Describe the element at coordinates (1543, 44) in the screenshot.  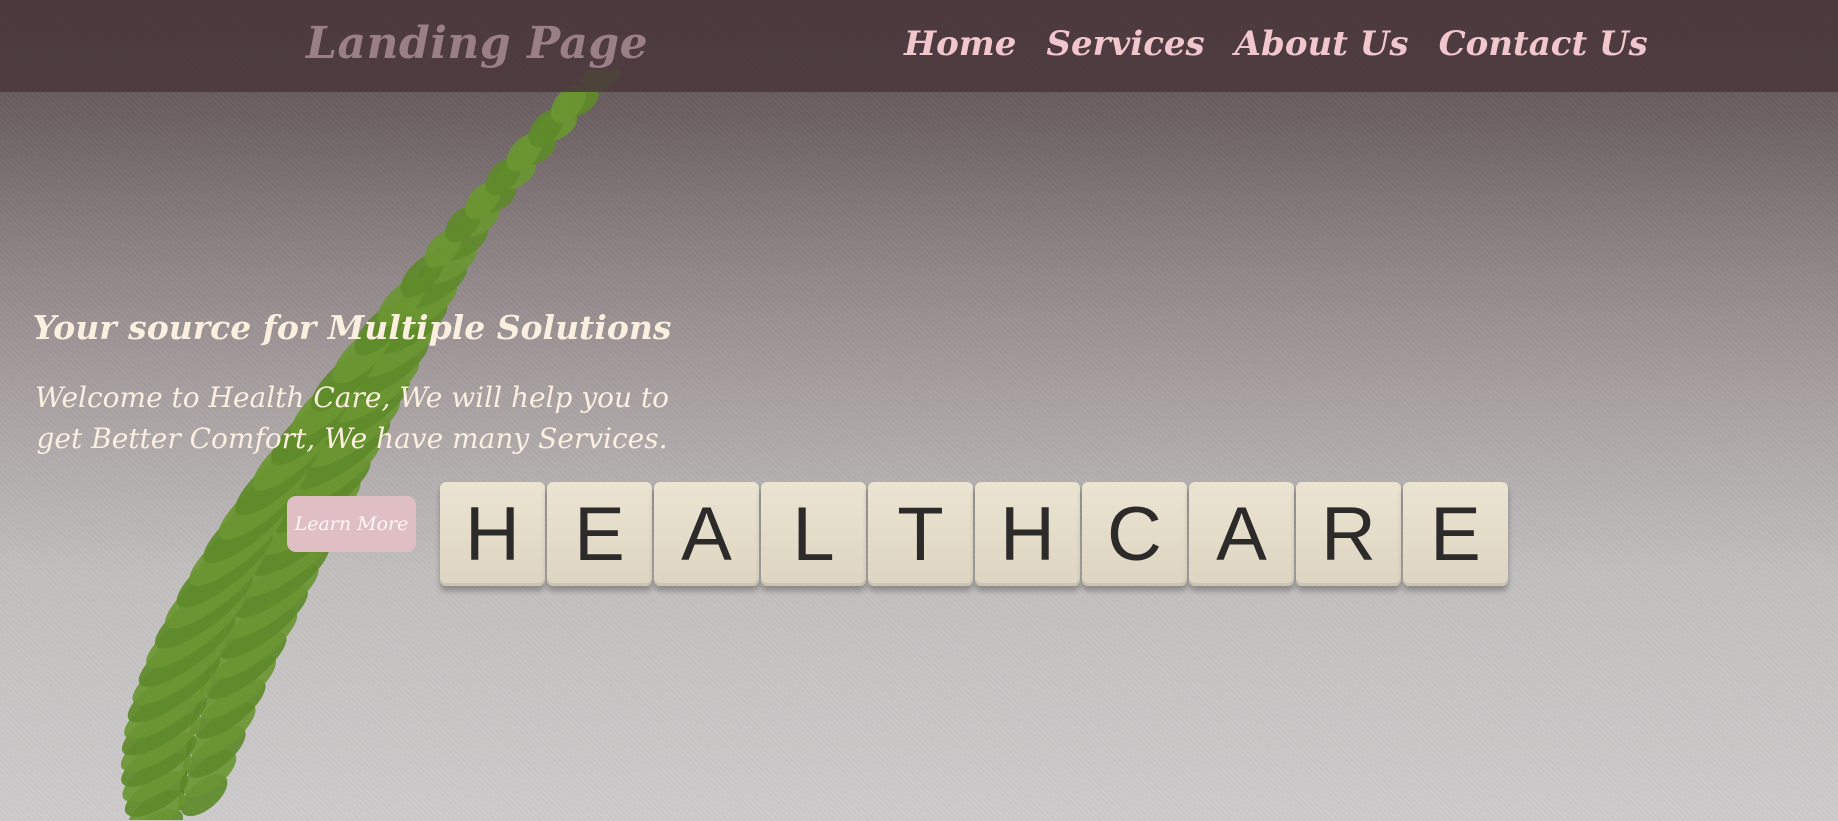
I see `nav-link-contact-us: Contact Us` at that location.